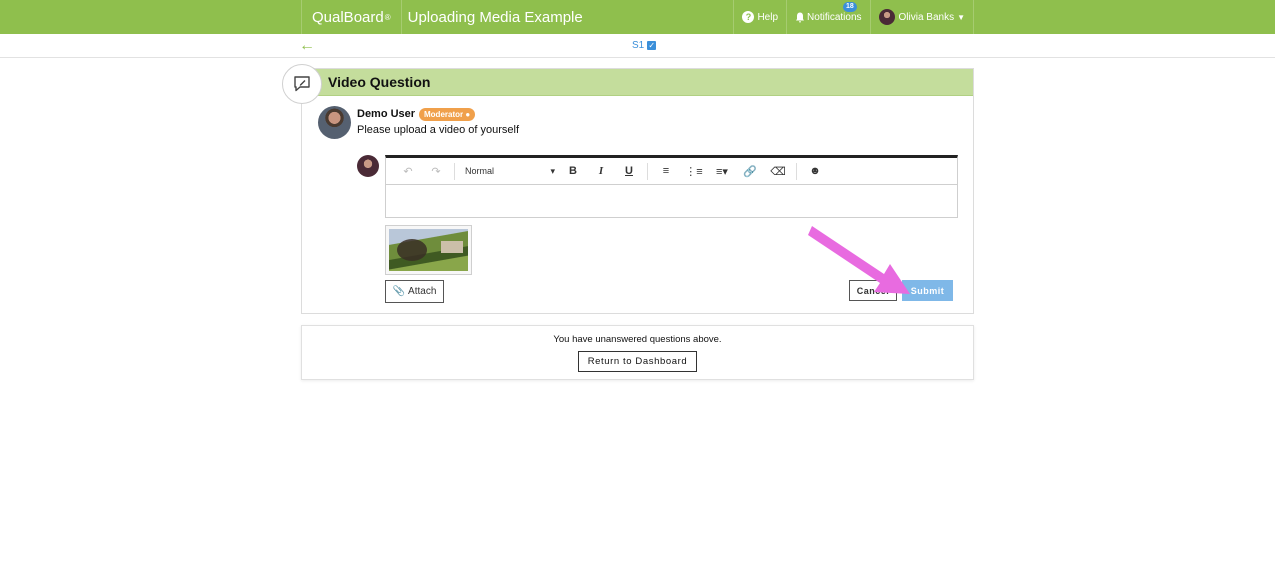 The width and height of the screenshot is (1275, 588). Describe the element at coordinates (509, 171) in the screenshot. I see `format-select: Normal ▾` at that location.